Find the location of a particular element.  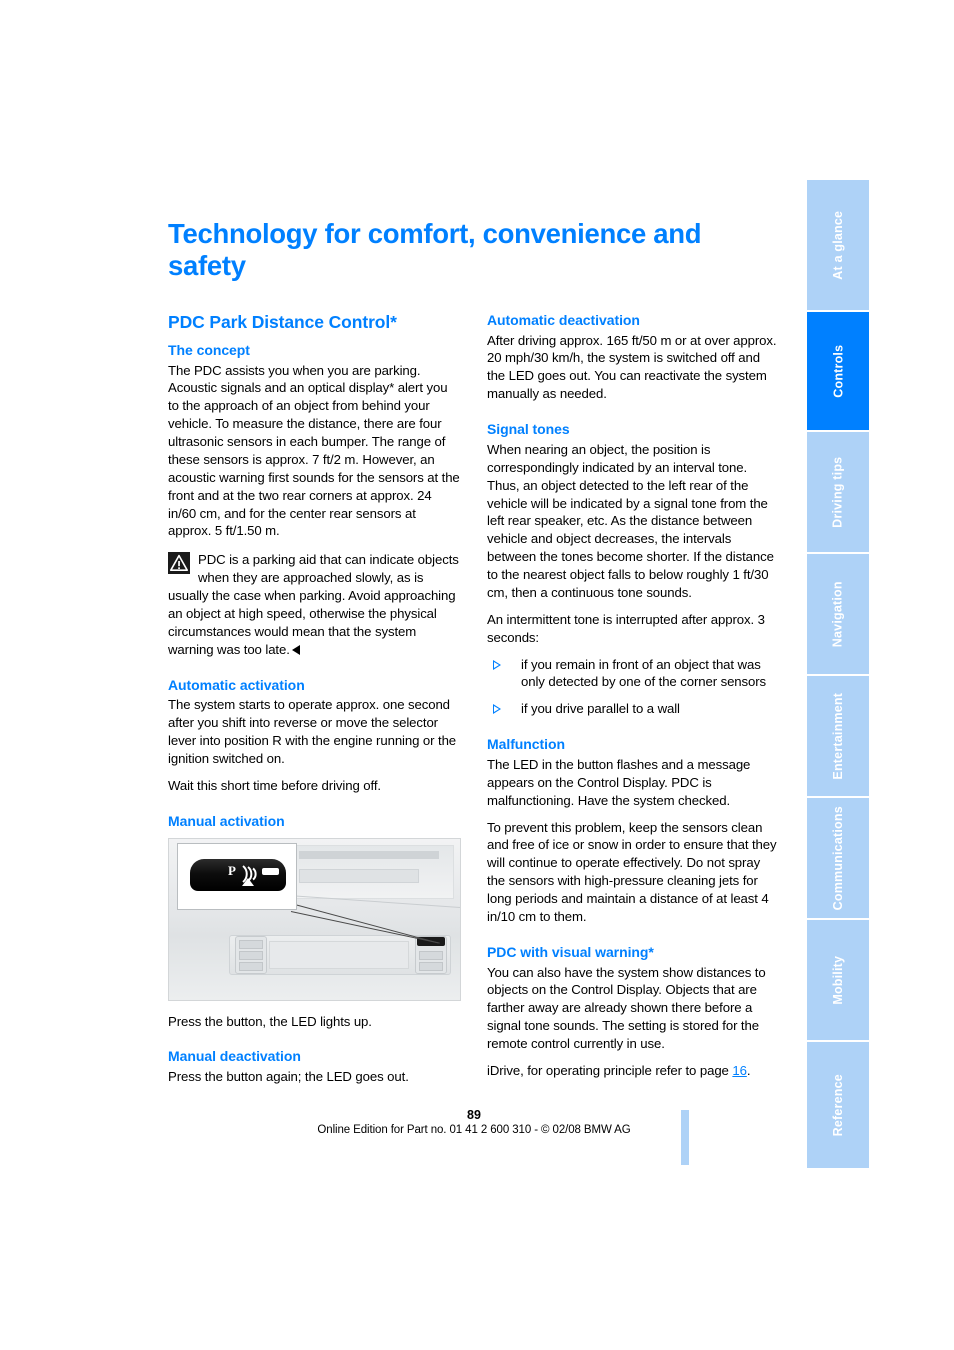

heading-malfunction: Malfunction is located at coordinates (526, 744).